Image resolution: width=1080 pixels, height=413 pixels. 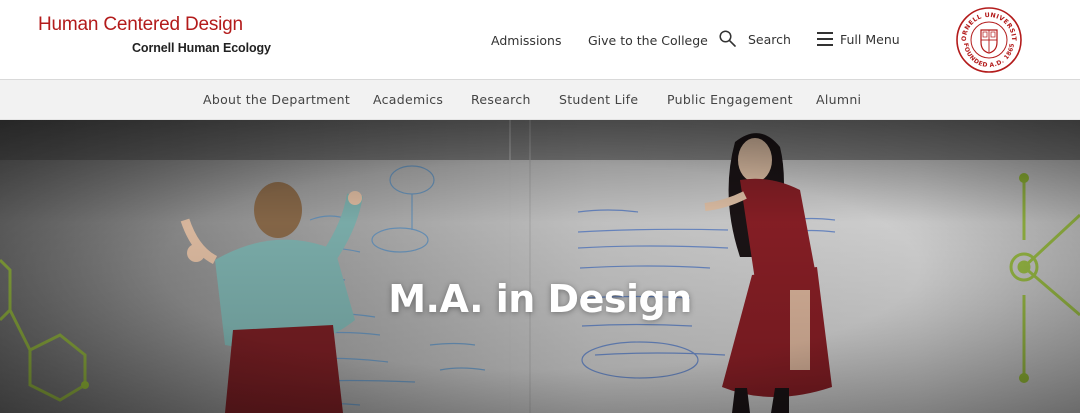 What do you see at coordinates (598, 99) in the screenshot?
I see `nav-student-life: Student Life` at bounding box center [598, 99].